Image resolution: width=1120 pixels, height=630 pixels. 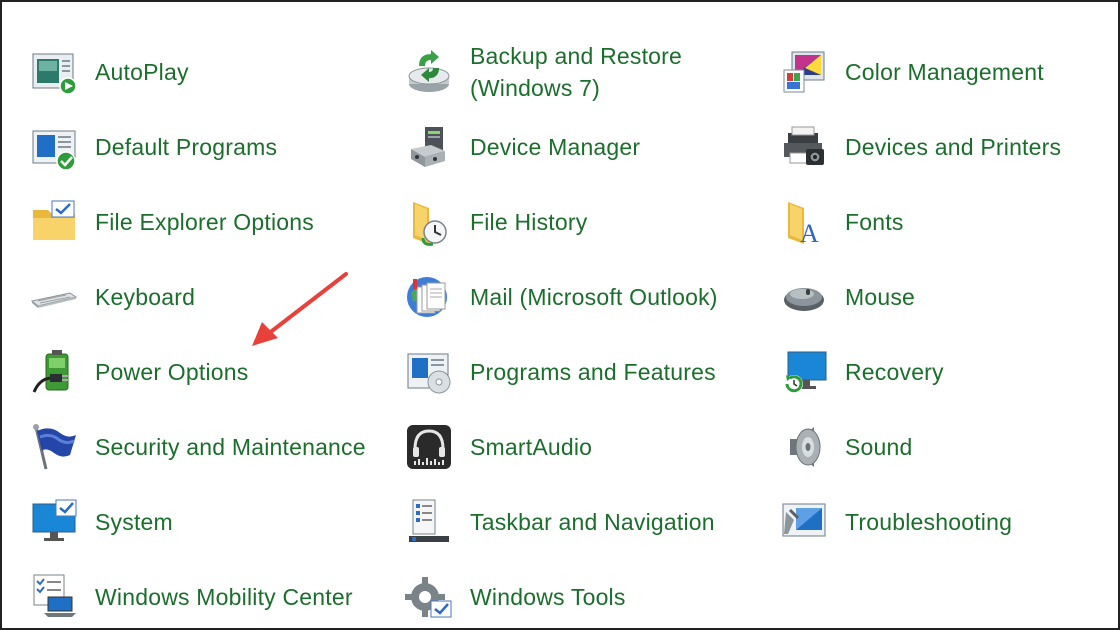 I want to click on item-label: Taskbar and Navigation, so click(x=592, y=522).